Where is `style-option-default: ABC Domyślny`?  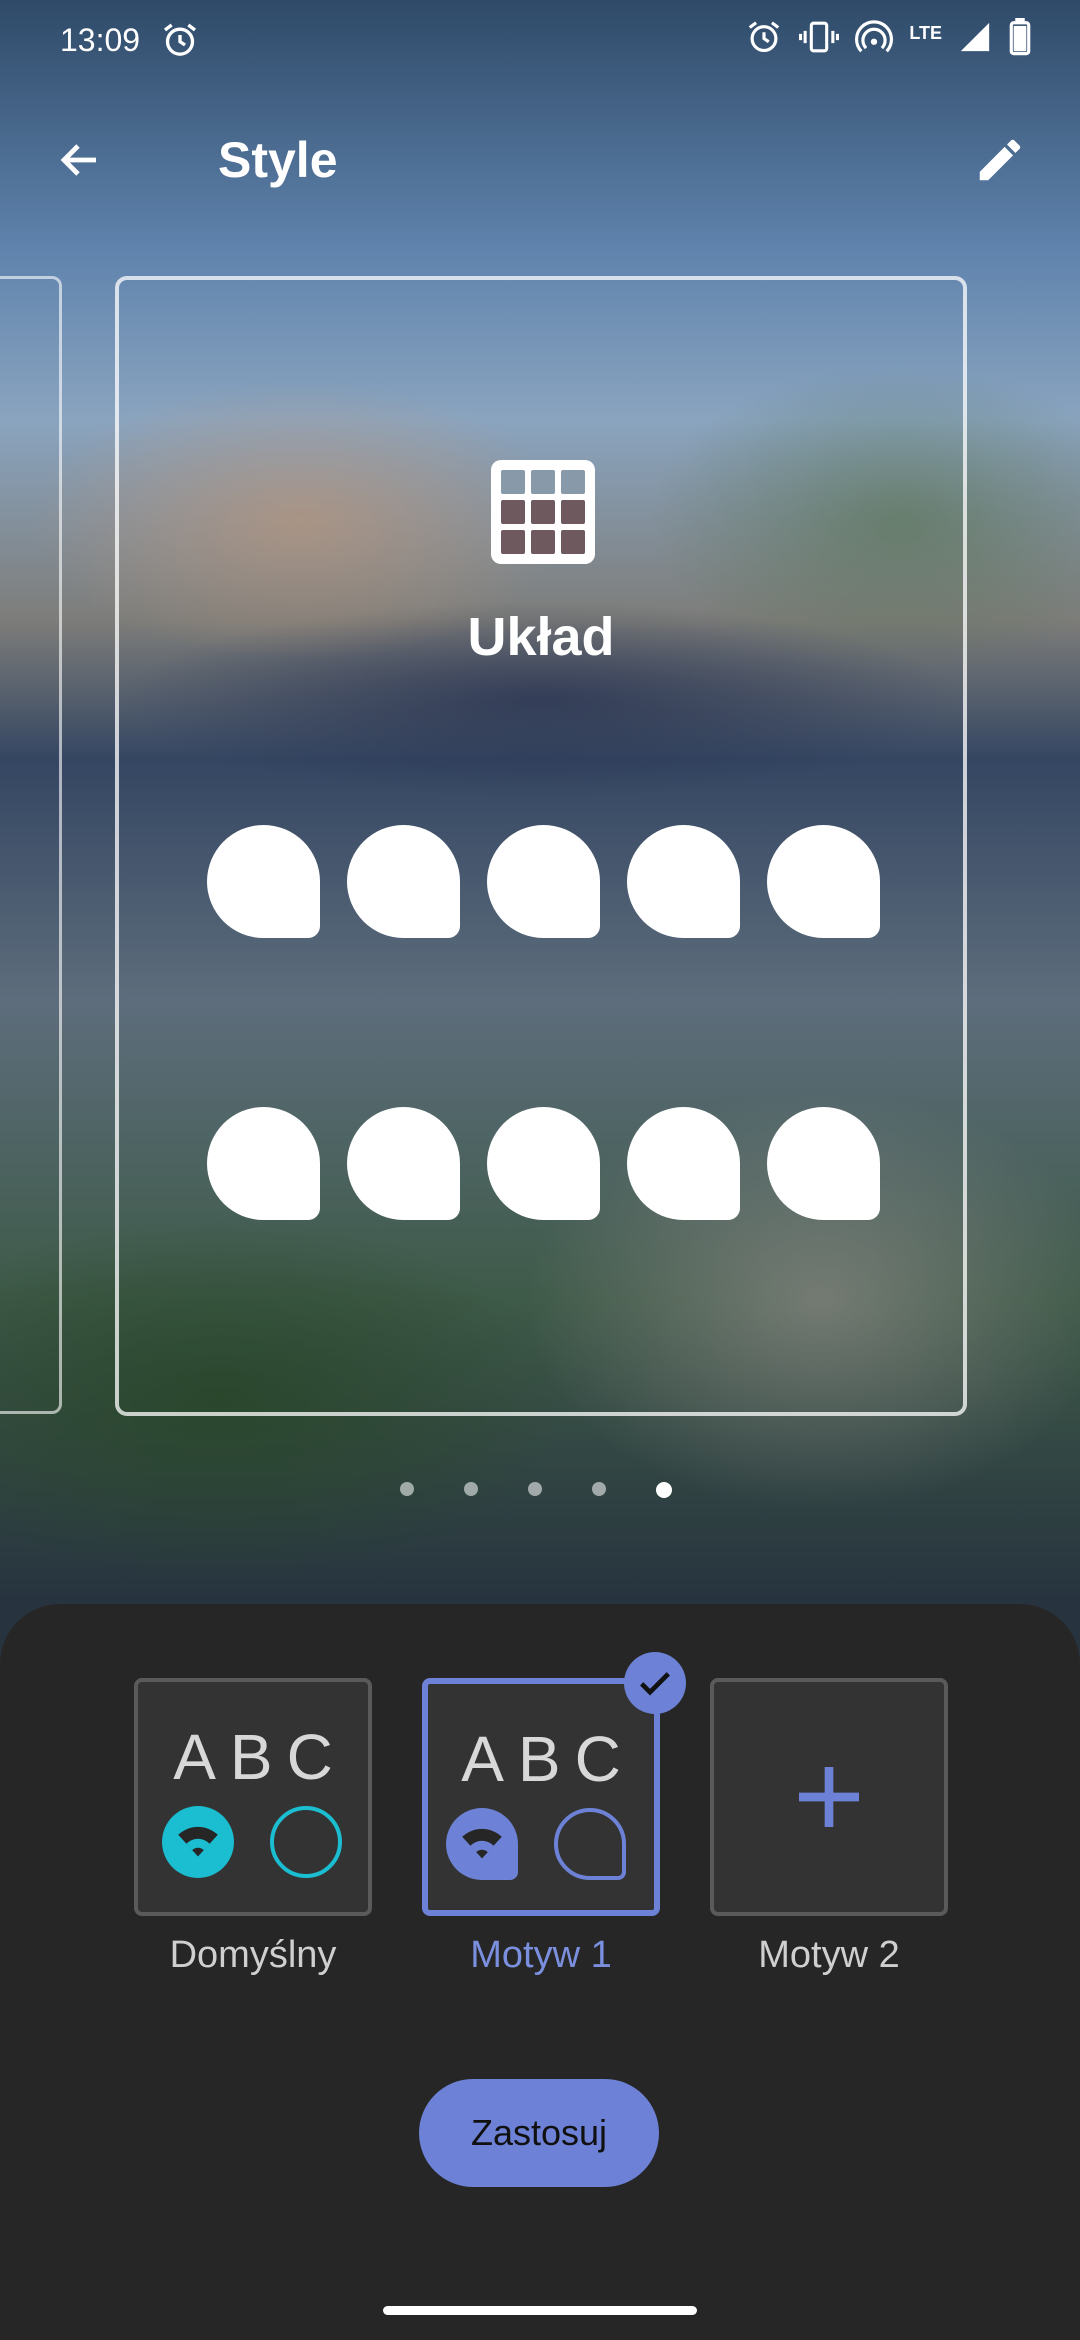 style-option-default: ABC Domyślny is located at coordinates (253, 1828).